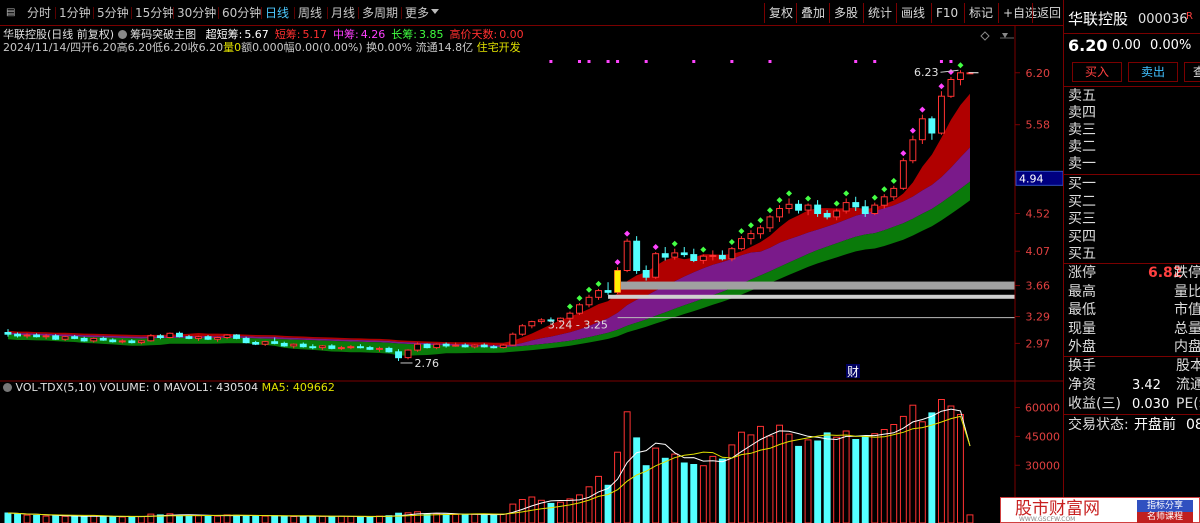  Describe the element at coordinates (1082, 385) in the screenshot. I see `fund-label: 净资` at that location.